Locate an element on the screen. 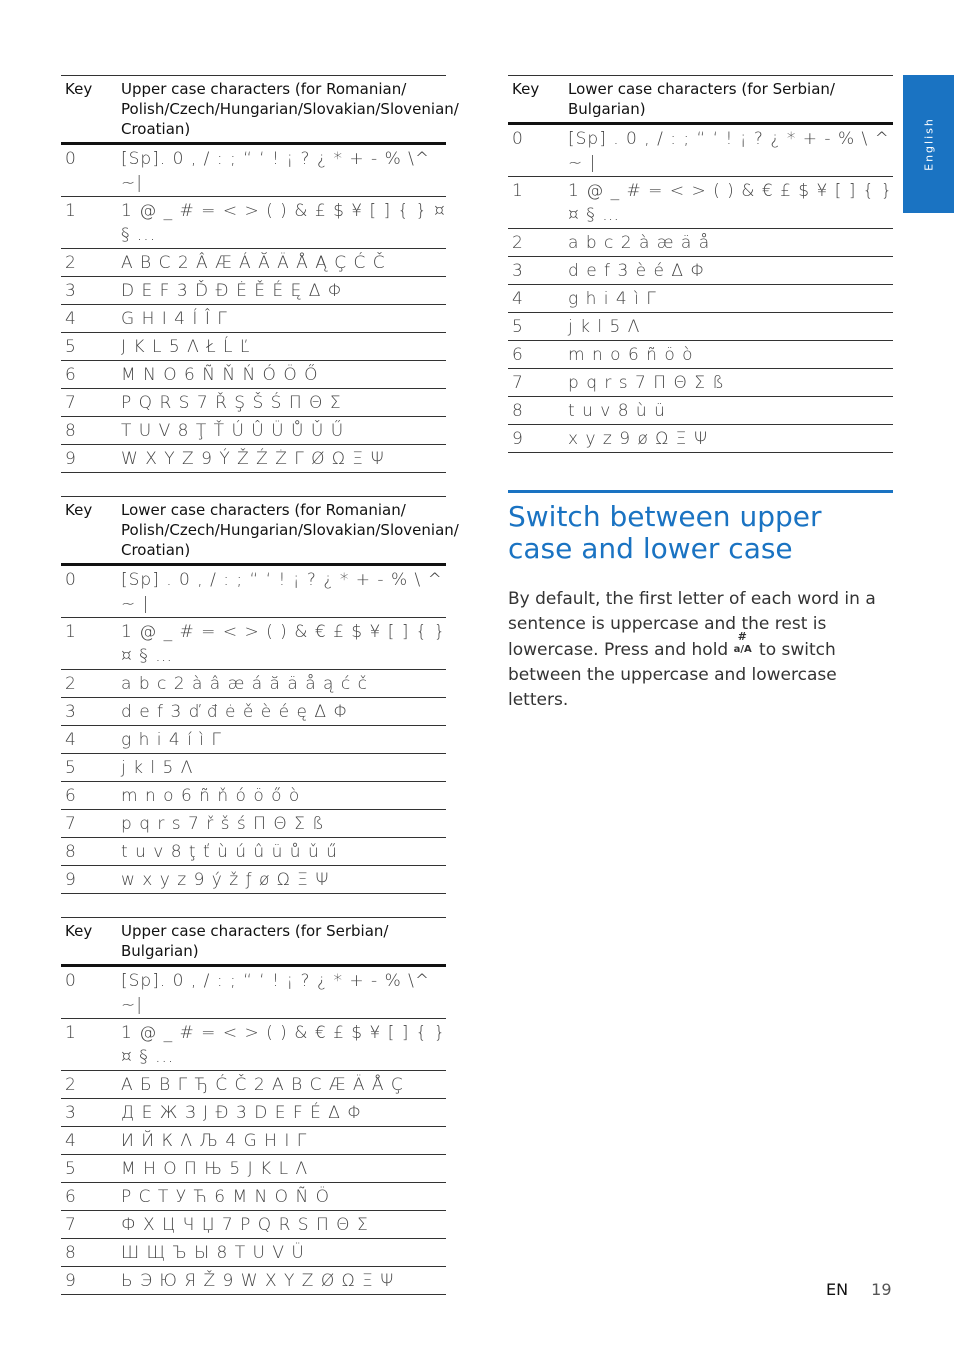  hash-case-key-icon: # a/A is located at coordinates (744, 644).